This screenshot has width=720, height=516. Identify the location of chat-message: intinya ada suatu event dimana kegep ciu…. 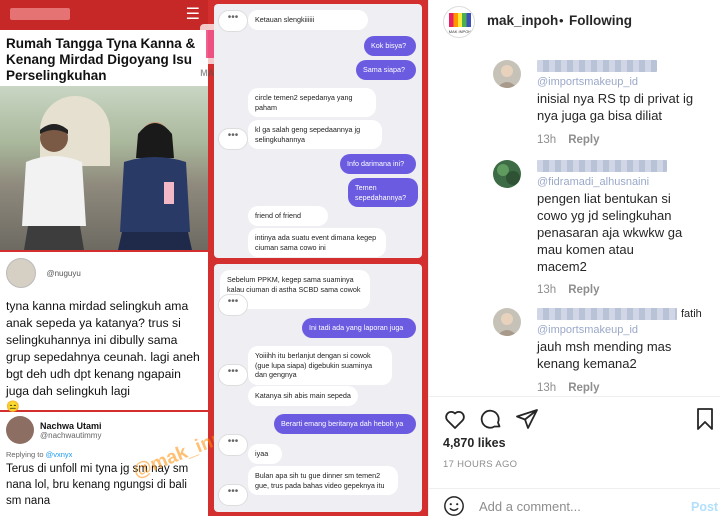
(317, 242).